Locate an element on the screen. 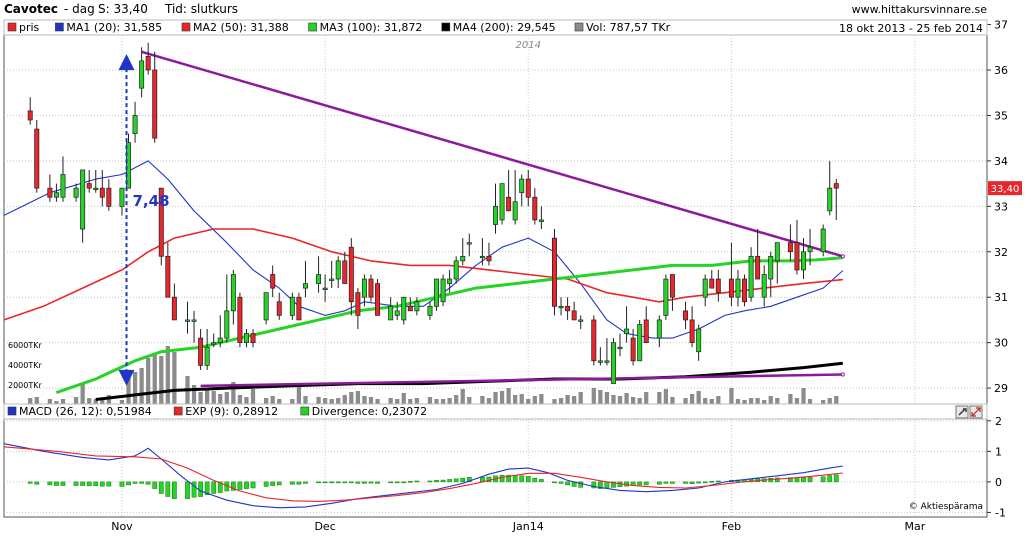 This screenshot has width=1030, height=538. price-tag-label: 33,40 is located at coordinates (1005, 189).